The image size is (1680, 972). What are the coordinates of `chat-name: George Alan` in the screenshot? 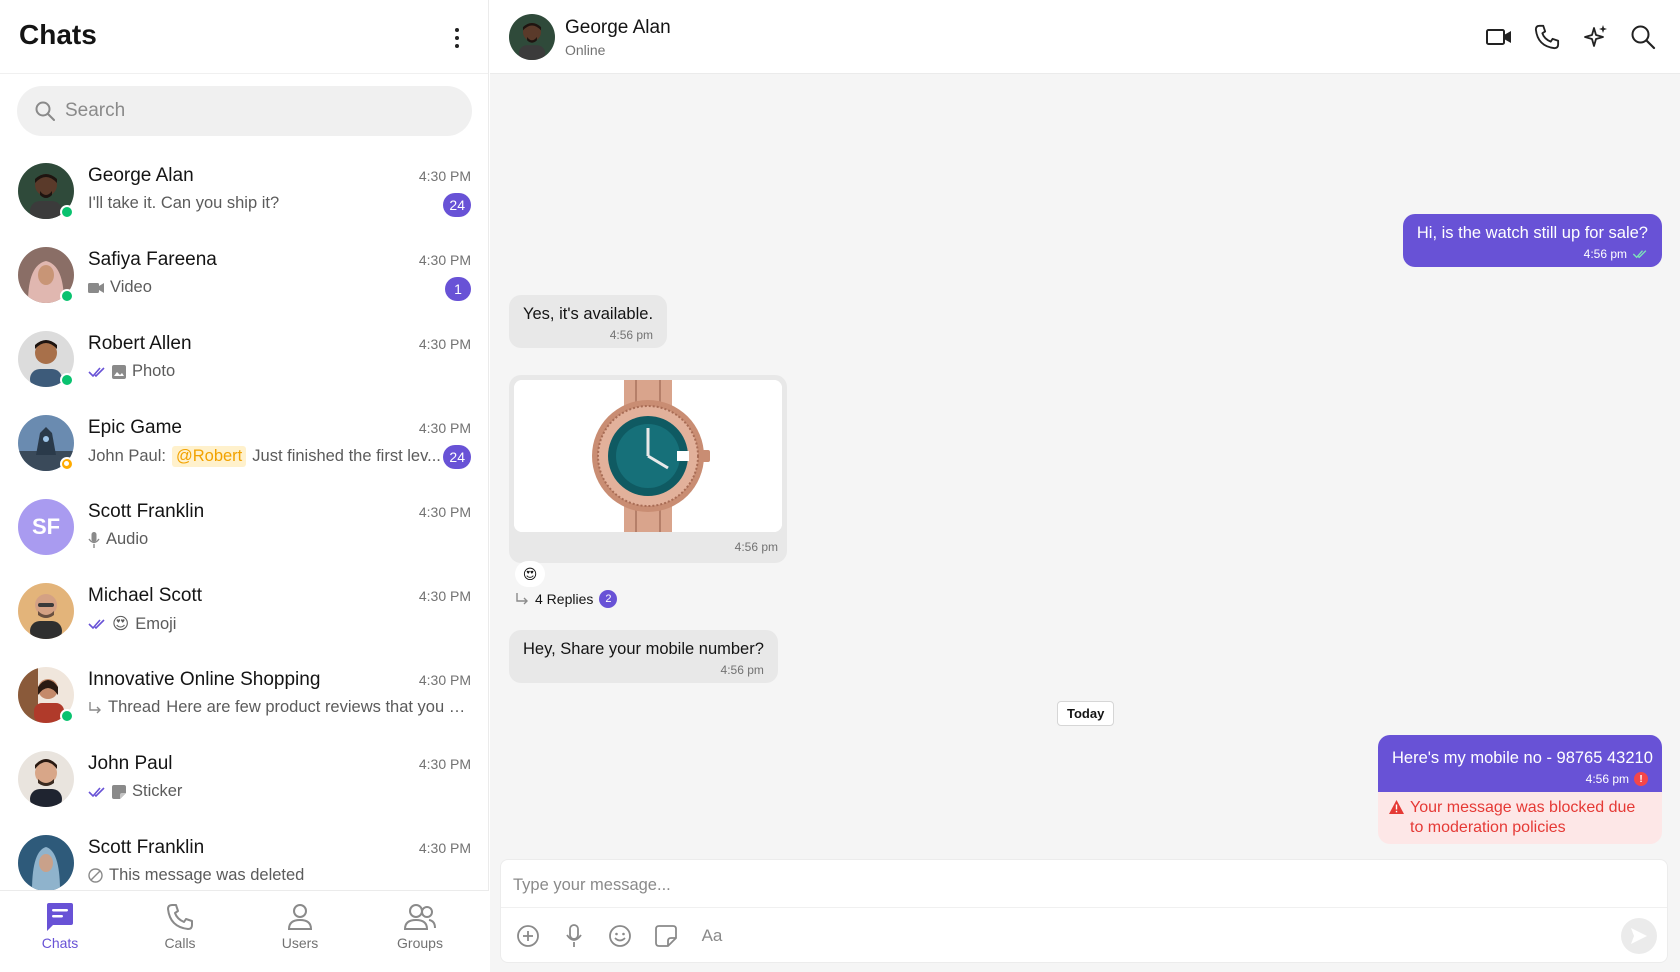 It's located at (141, 175).